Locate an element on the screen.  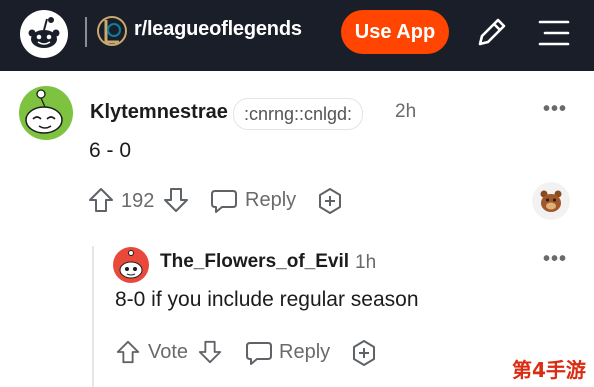
header-divider is located at coordinates (86, 32).